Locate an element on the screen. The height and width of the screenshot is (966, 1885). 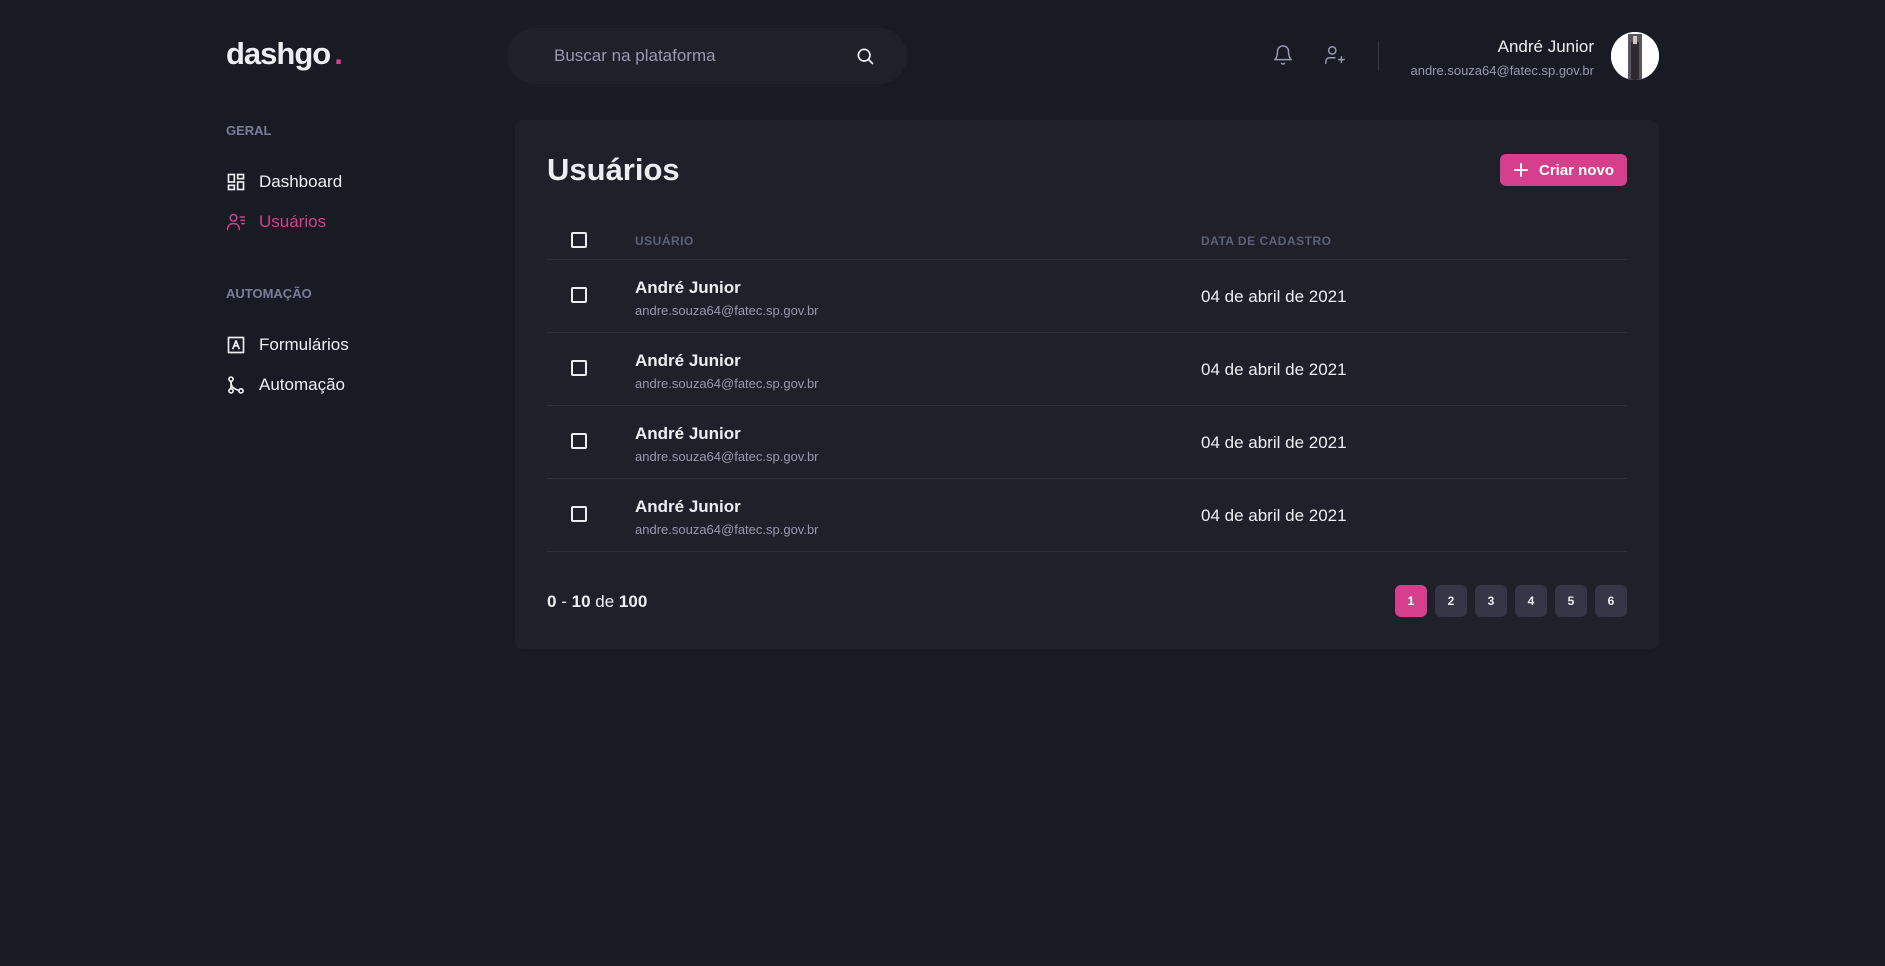
sidebar-section-title: GERAL is located at coordinates (249, 130).